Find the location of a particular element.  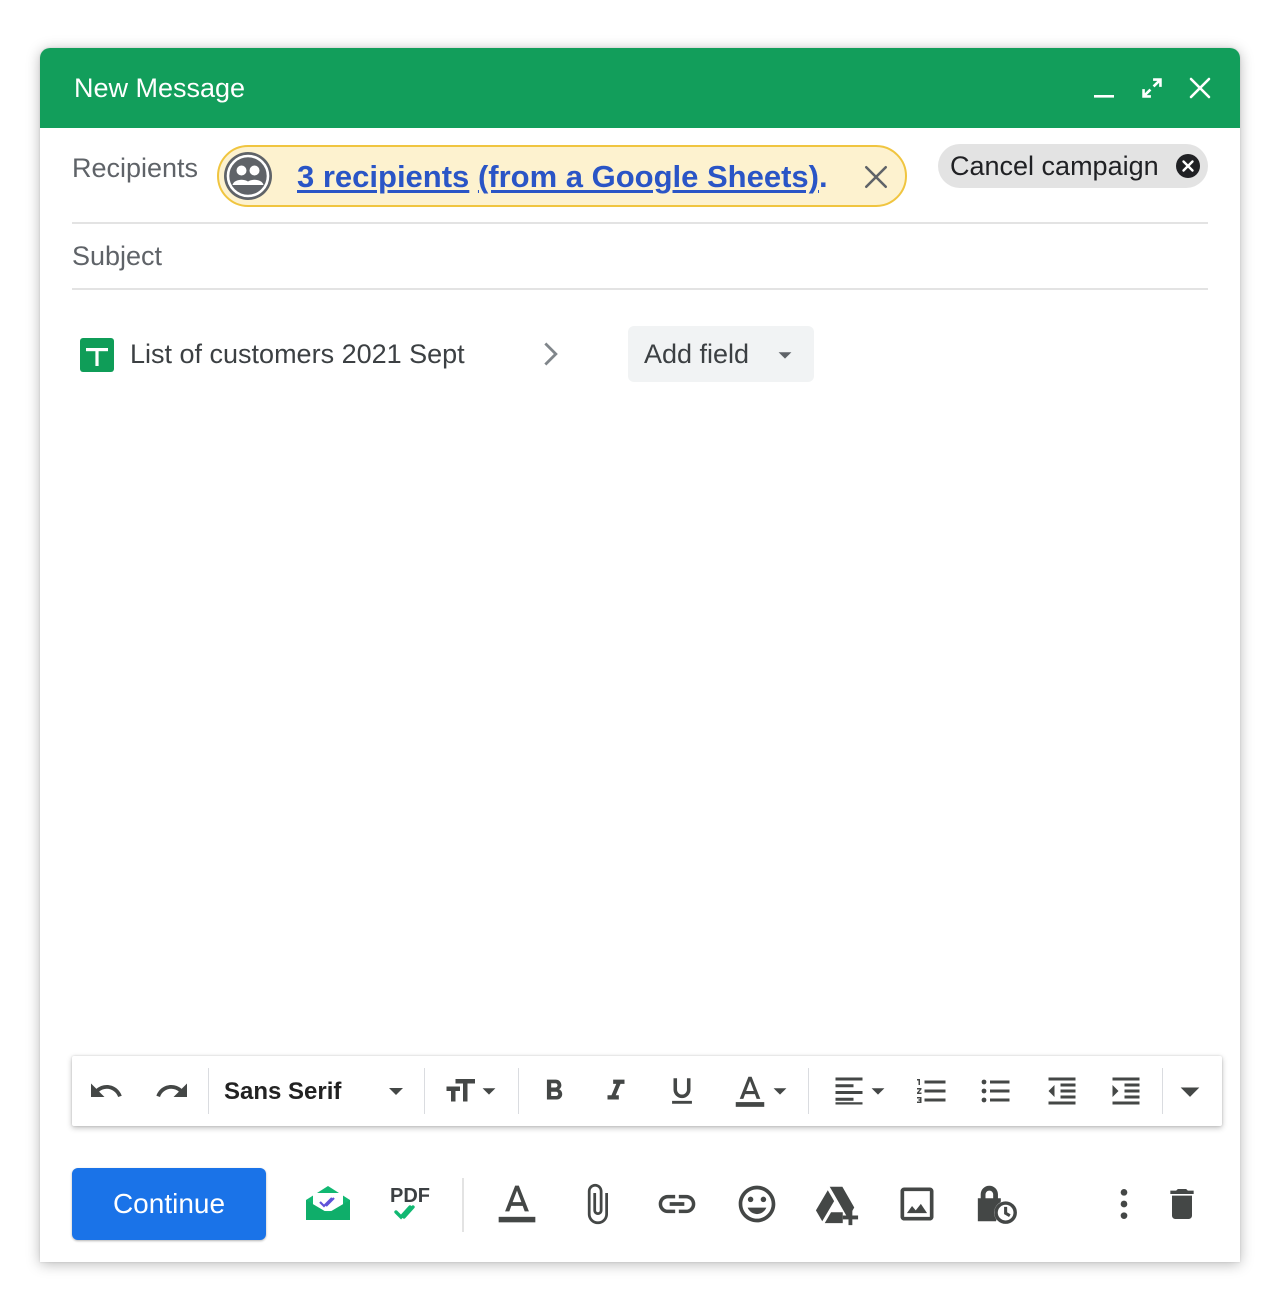

cancel-campaign-button: Cancel campaign is located at coordinates (1073, 166).